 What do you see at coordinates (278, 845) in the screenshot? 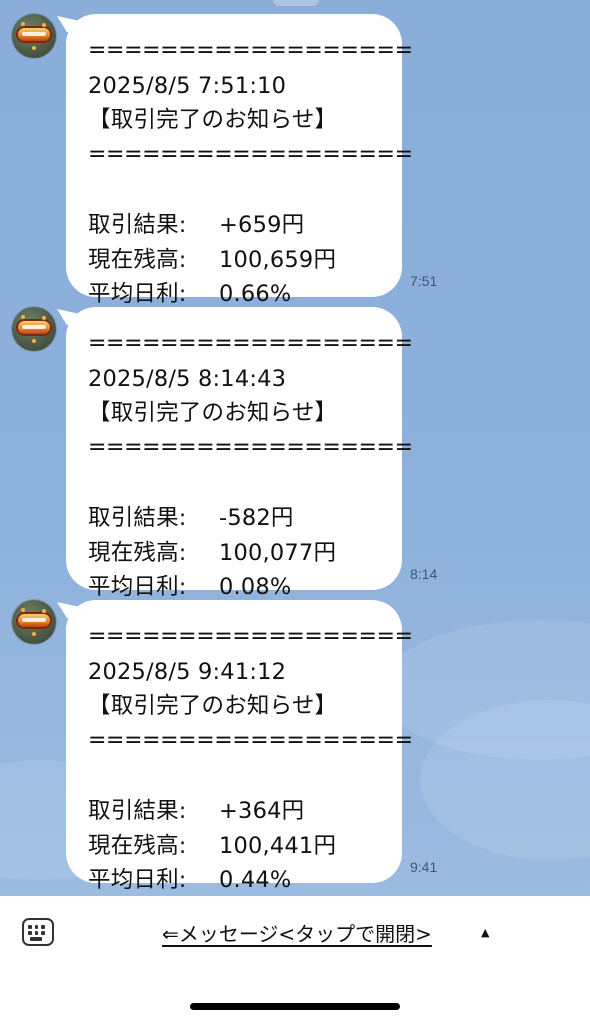
I see `balance-value: 100,441円` at bounding box center [278, 845].